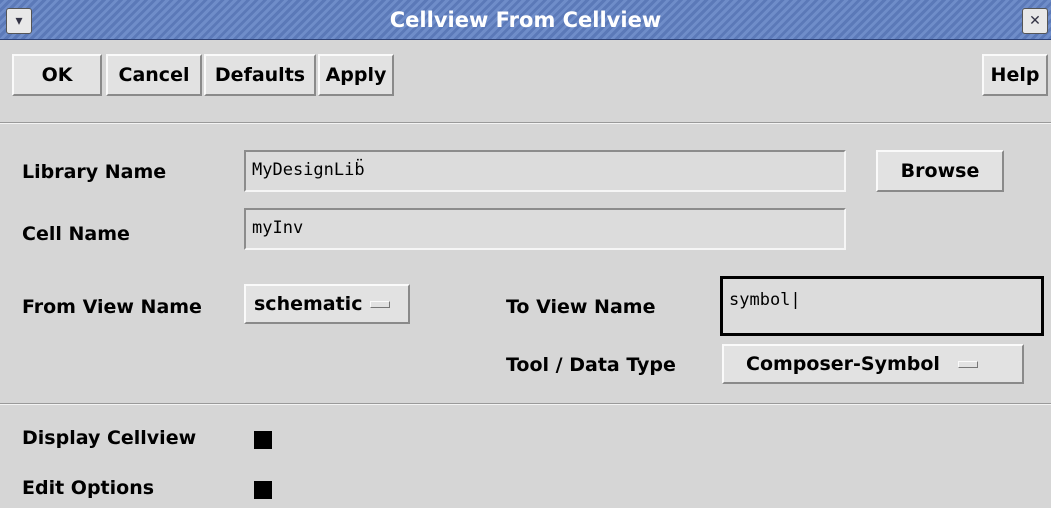 The height and width of the screenshot is (508, 1051). I want to click on from-view-label: From View Name, so click(112, 307).